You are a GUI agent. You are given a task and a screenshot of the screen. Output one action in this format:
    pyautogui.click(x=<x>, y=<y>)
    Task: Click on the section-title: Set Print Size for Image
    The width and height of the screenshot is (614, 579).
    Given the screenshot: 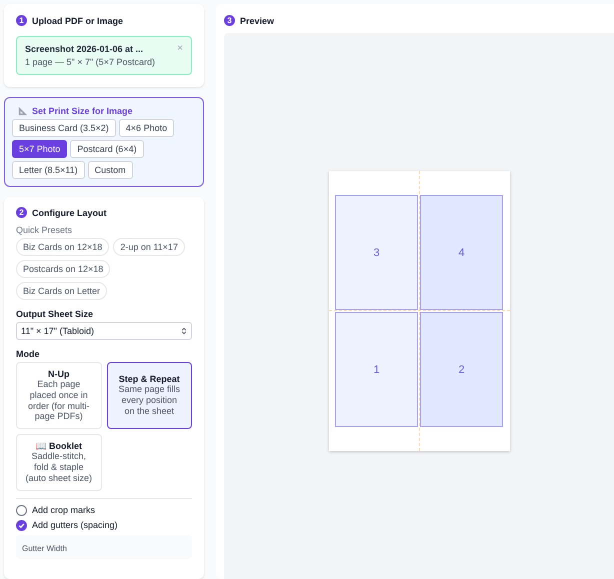 What is the action you would take?
    pyautogui.click(x=82, y=111)
    